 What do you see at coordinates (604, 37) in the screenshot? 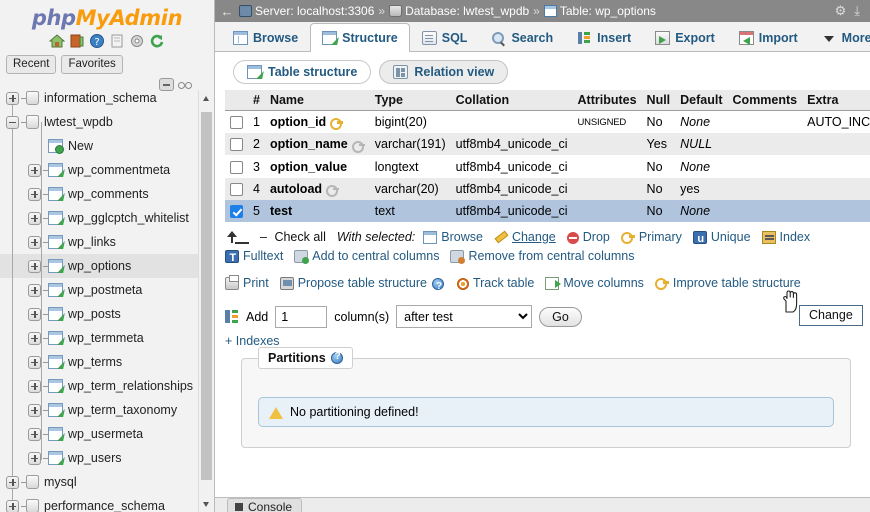
I see `tab-insert: Insert` at bounding box center [604, 37].